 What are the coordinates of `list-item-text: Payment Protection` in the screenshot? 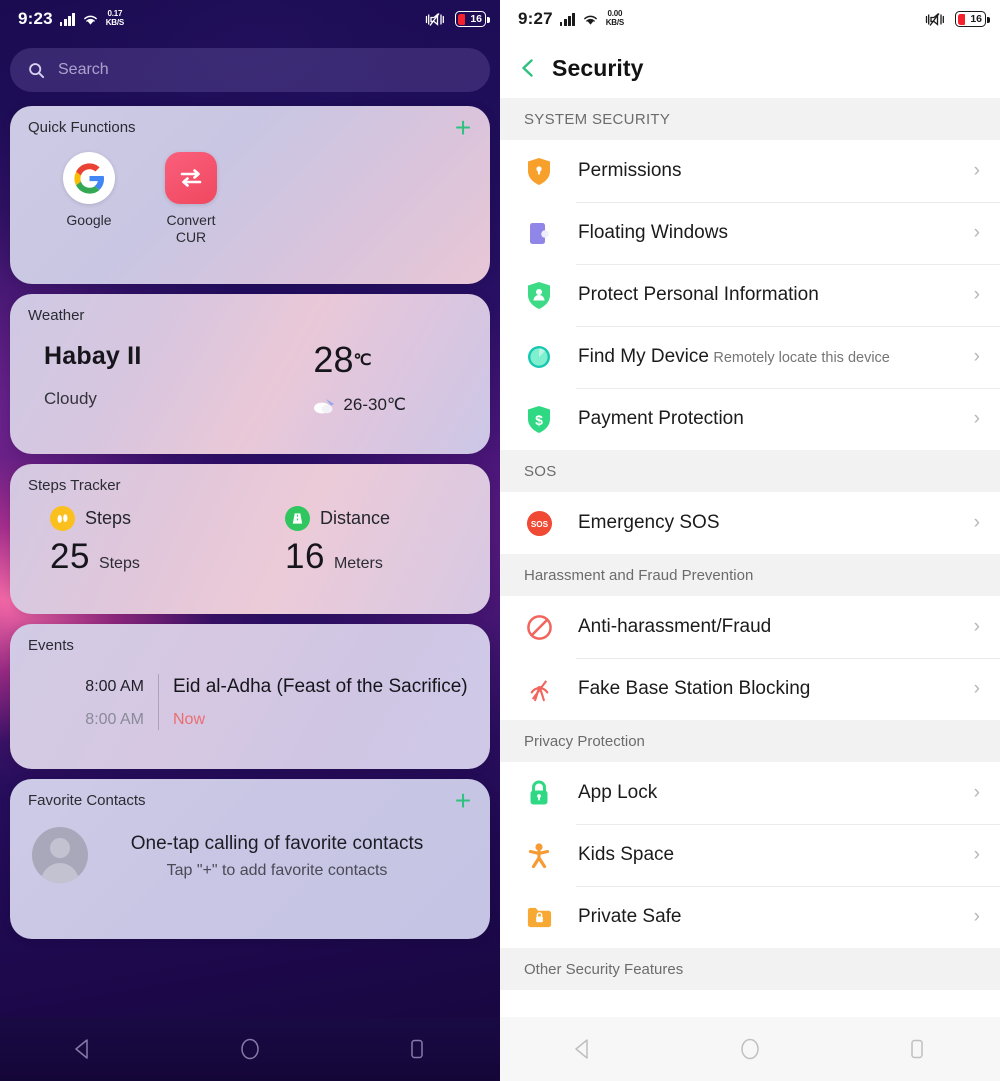 It's located at (759, 419).